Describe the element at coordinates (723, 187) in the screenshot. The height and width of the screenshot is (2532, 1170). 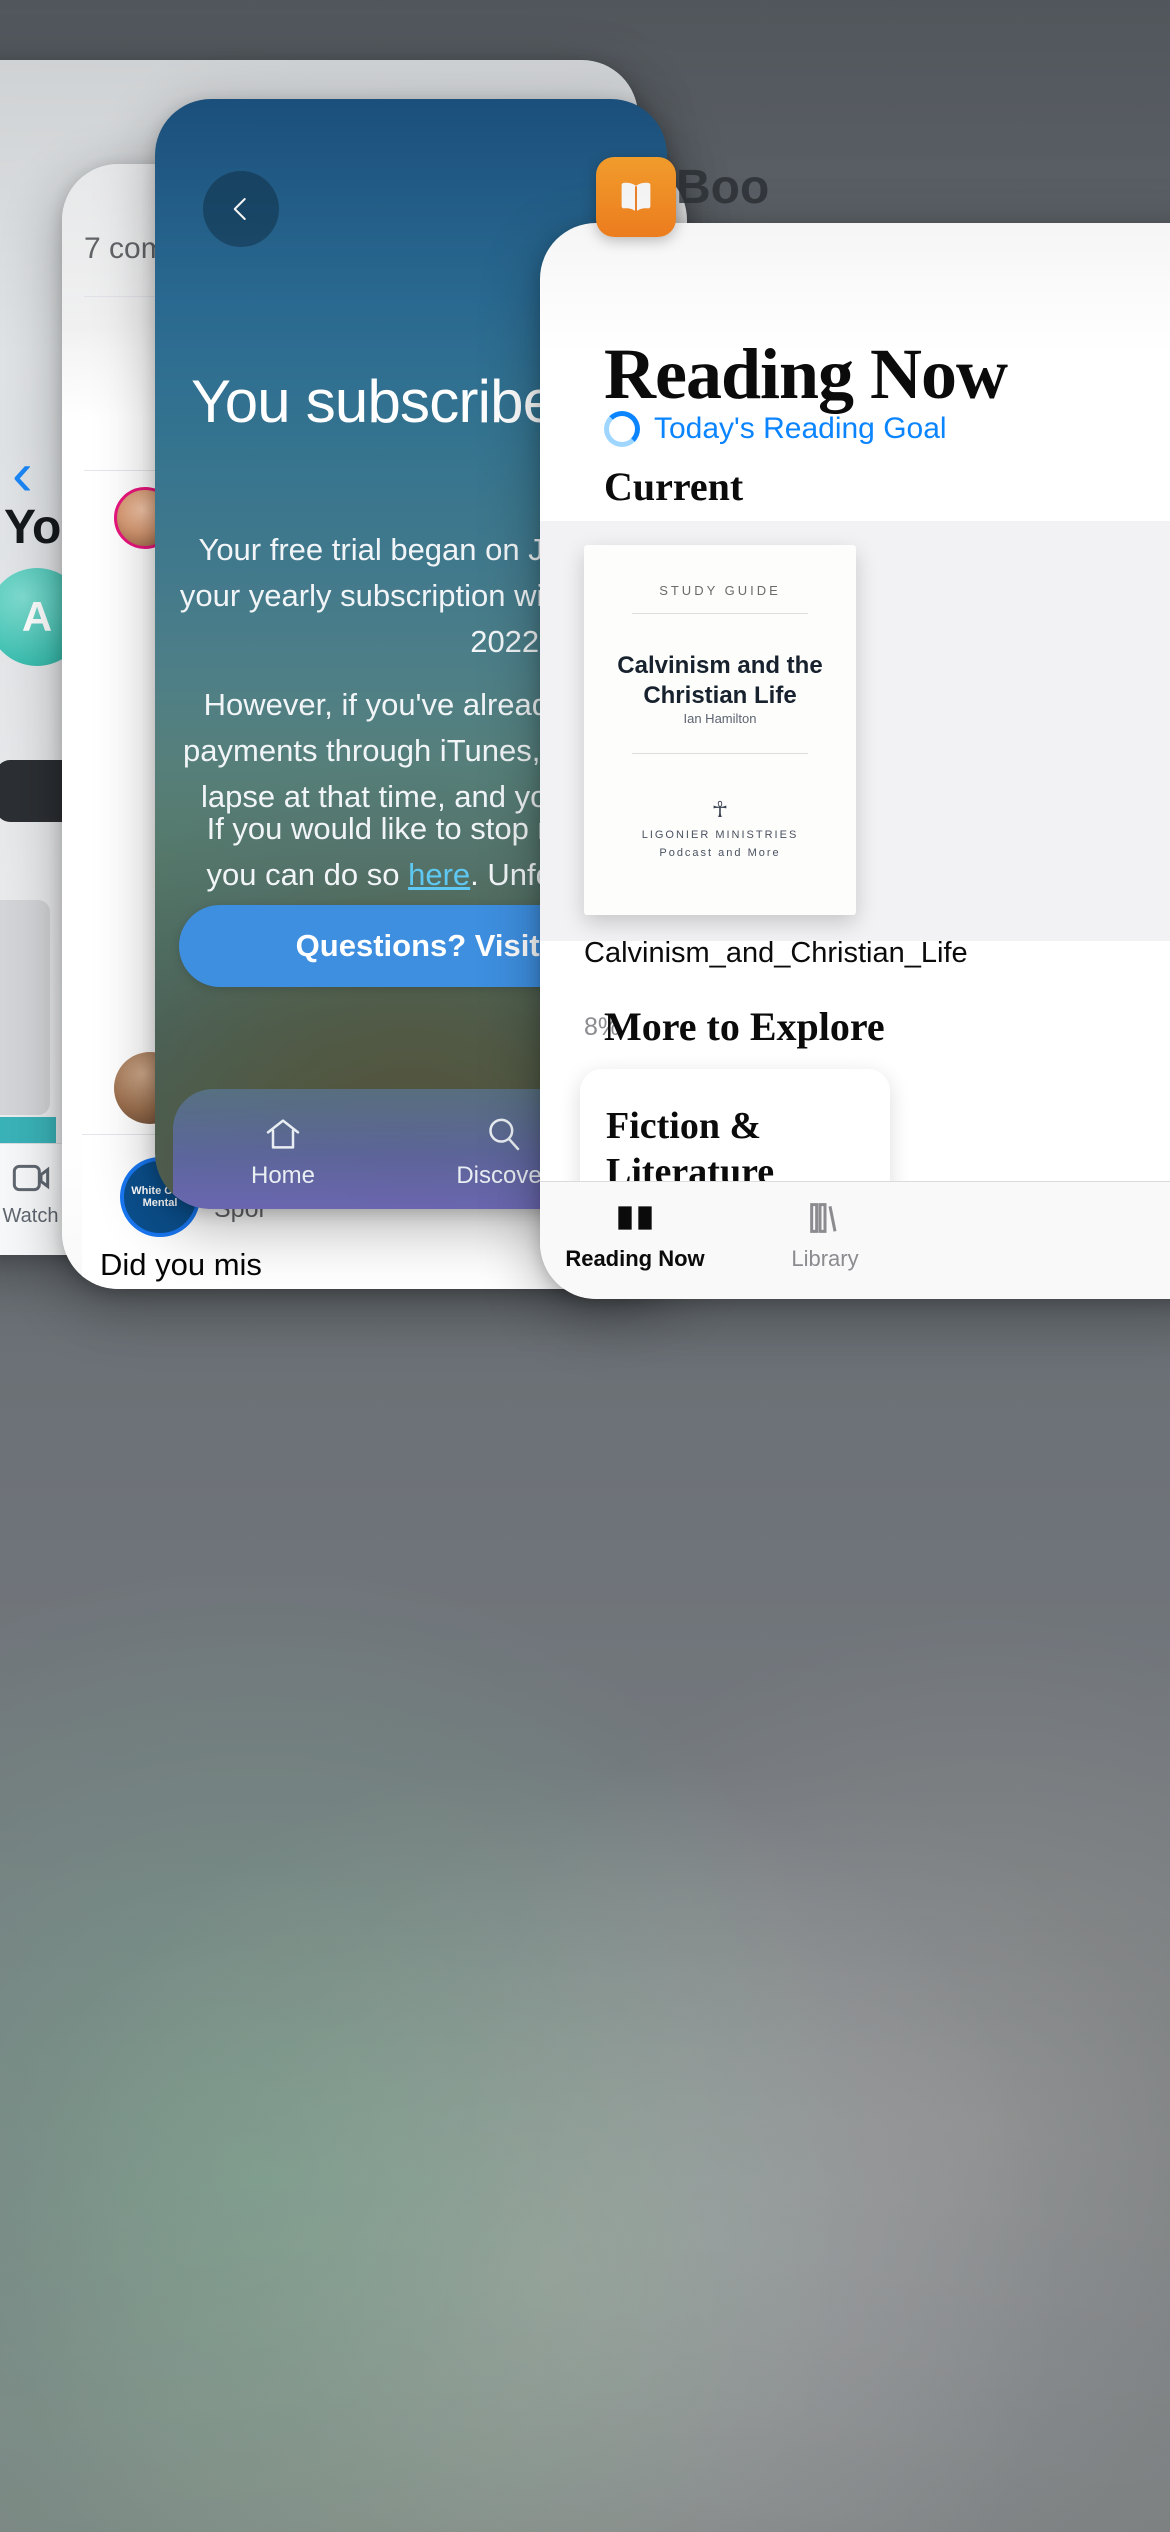
I see `books-header-word: Boo` at that location.